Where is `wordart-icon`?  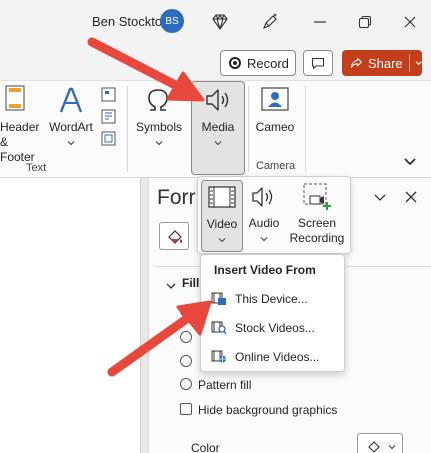
wordart-icon is located at coordinates (71, 100).